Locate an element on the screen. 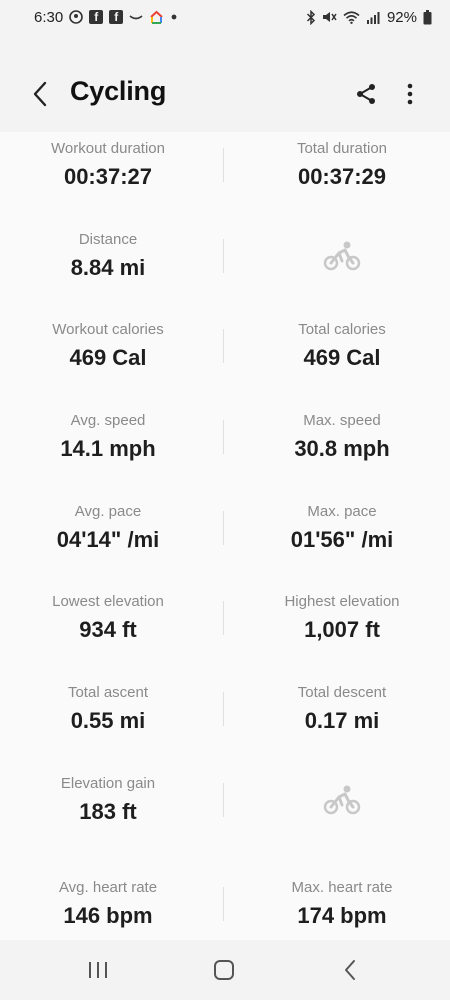 This screenshot has width=450, height=1000. metric-label: Workout duration is located at coordinates (108, 148).